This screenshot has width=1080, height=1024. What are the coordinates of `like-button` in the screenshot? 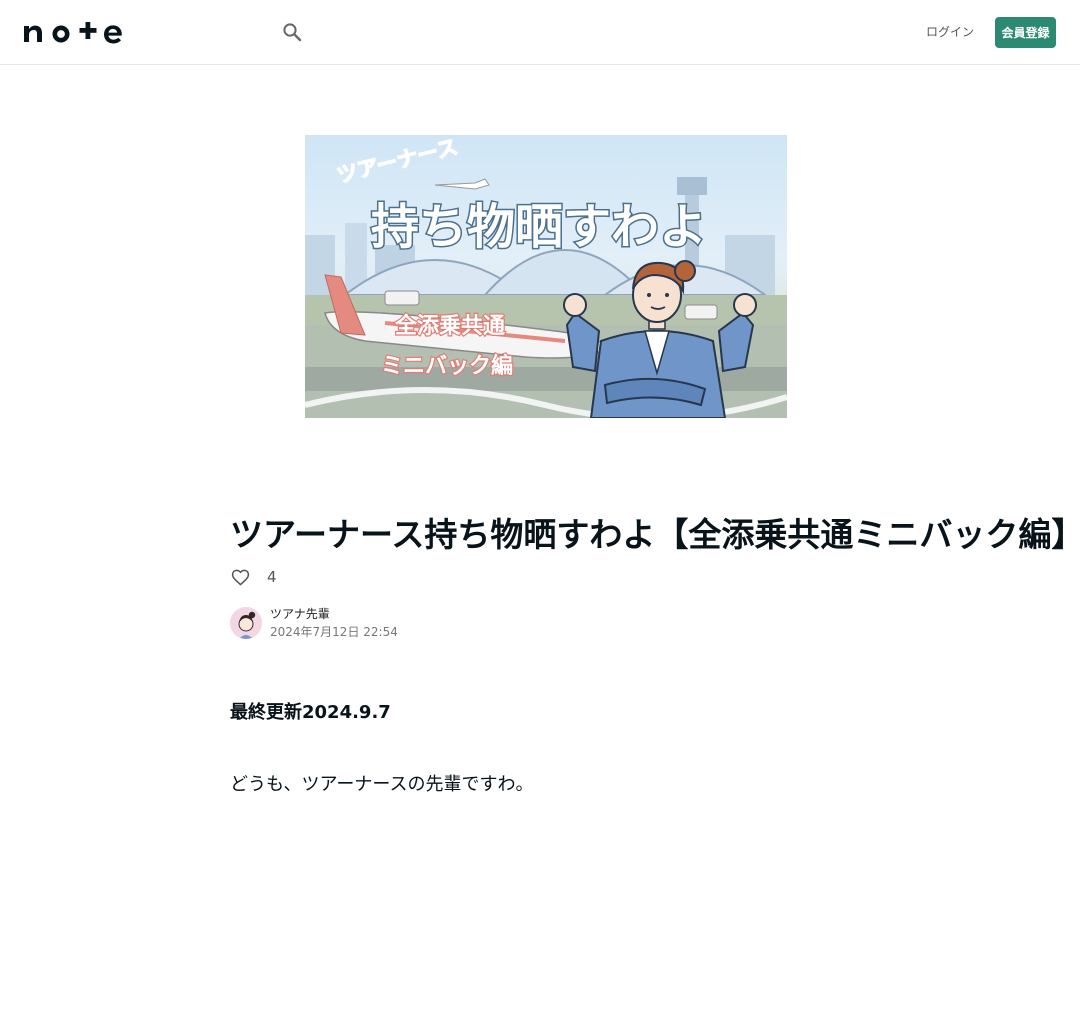 It's located at (240, 577).